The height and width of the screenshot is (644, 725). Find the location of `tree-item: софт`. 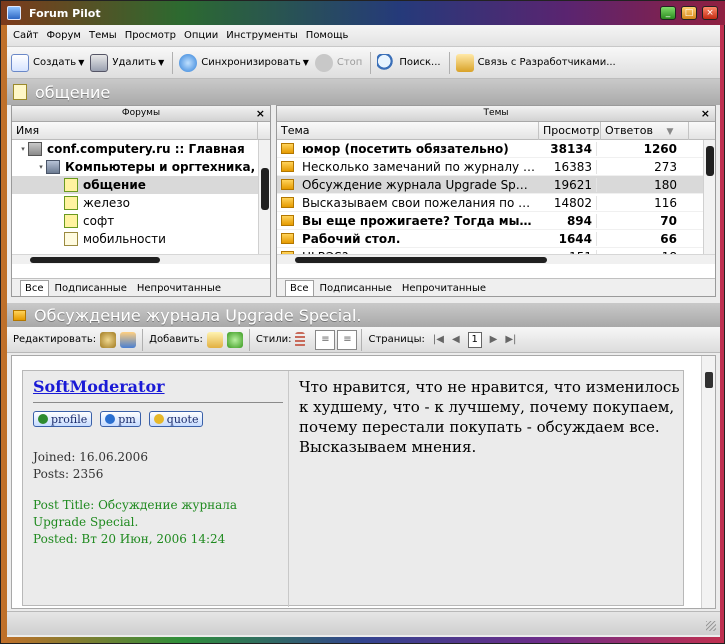

tree-item: софт is located at coordinates (141, 221).